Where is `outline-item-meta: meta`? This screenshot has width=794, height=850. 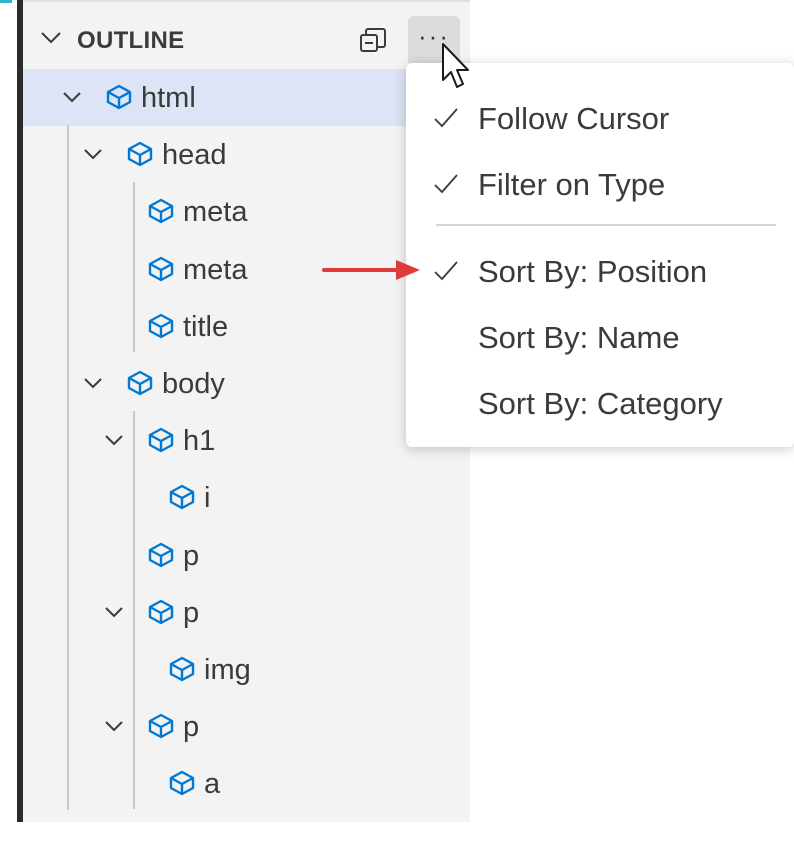
outline-item-meta: meta is located at coordinates (246, 211).